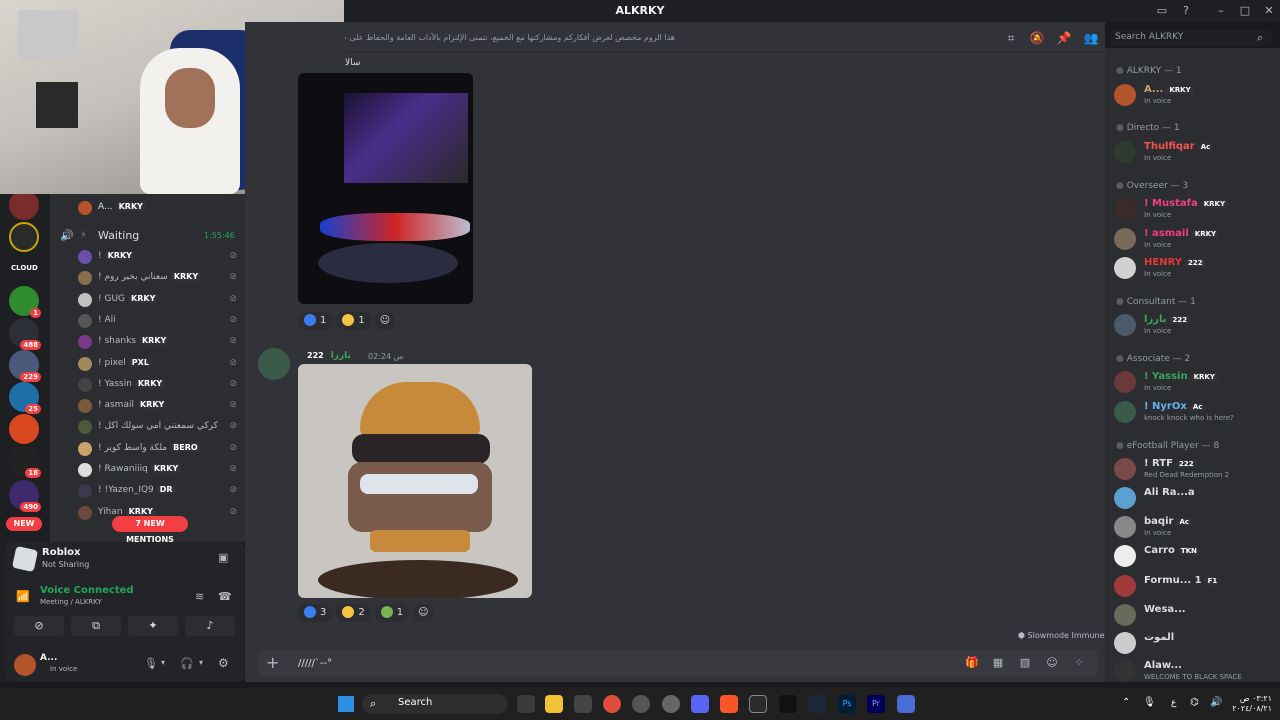 The width and height of the screenshot is (1280, 720). I want to click on search-input: Search ALKRKY, so click(1191, 38).